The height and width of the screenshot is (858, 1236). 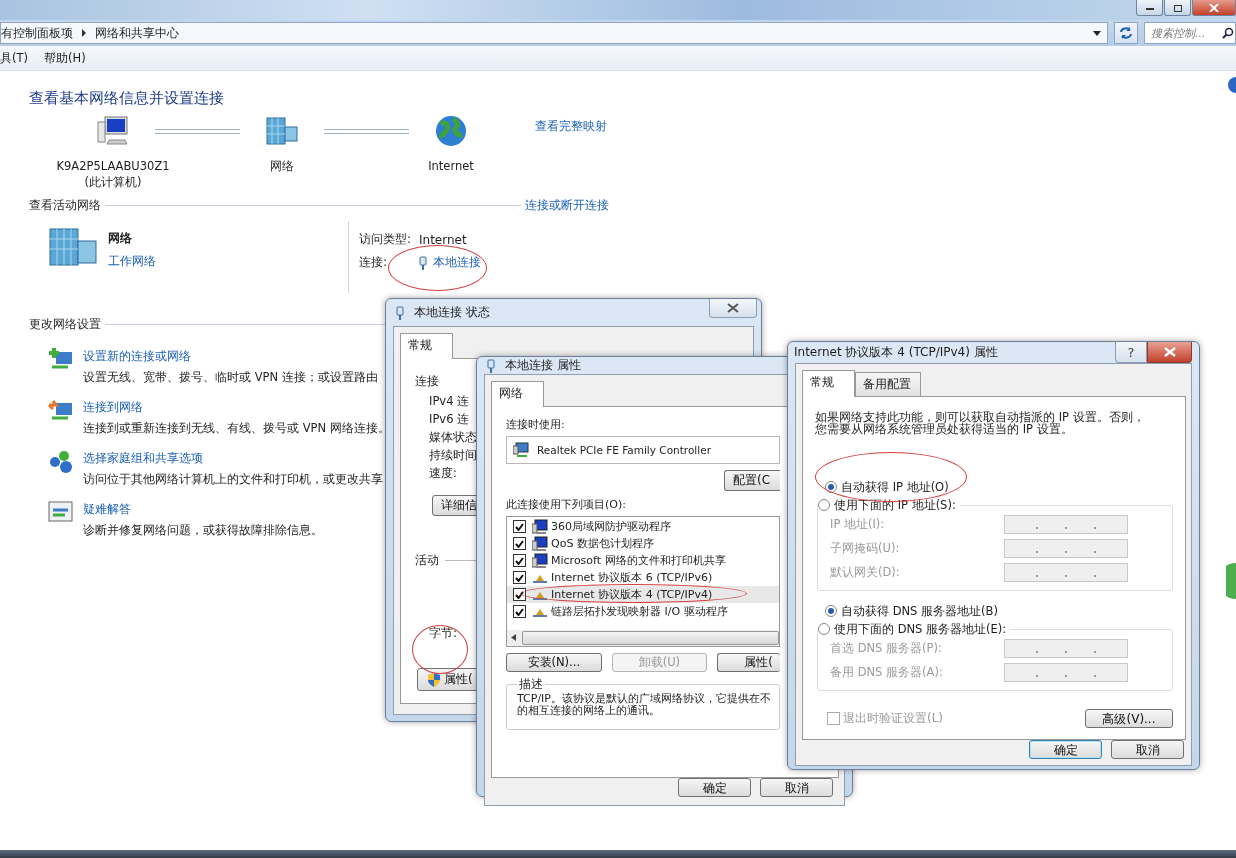 What do you see at coordinates (571, 126) in the screenshot?
I see `map-link: 查看完整映射` at bounding box center [571, 126].